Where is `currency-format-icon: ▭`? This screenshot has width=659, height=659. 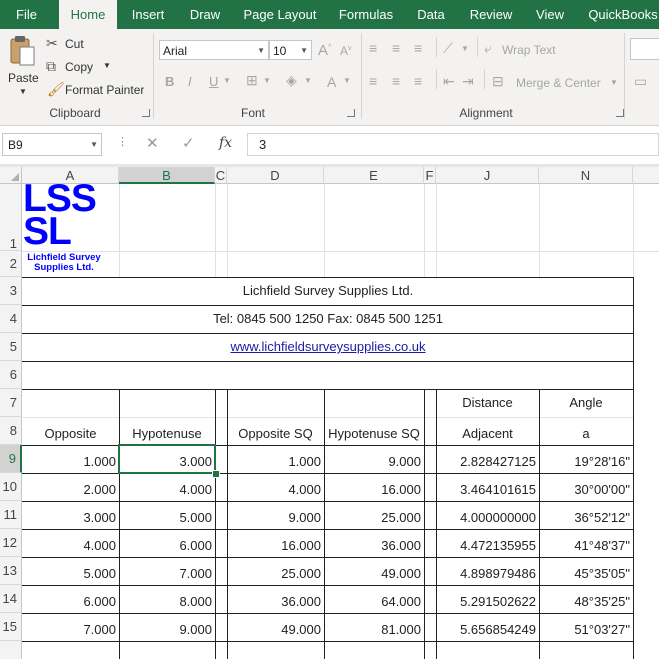 currency-format-icon: ▭ is located at coordinates (640, 81).